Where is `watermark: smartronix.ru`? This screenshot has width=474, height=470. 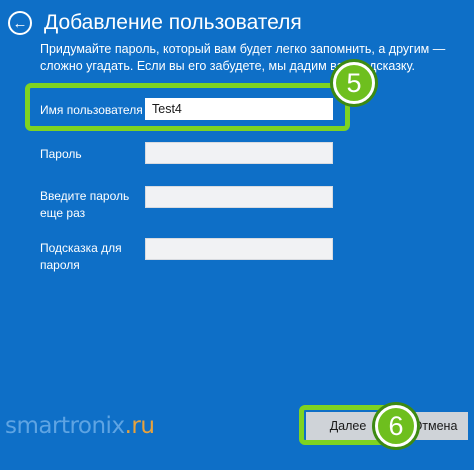
watermark: smartronix.ru is located at coordinates (80, 426).